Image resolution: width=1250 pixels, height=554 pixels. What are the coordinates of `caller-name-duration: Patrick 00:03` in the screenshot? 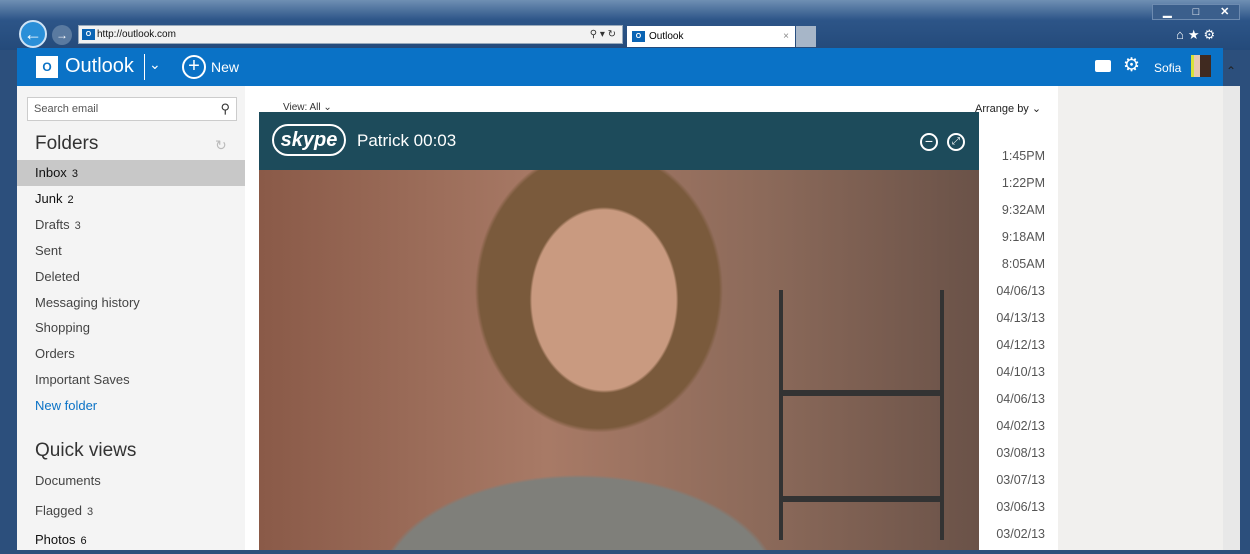 It's located at (407, 140).